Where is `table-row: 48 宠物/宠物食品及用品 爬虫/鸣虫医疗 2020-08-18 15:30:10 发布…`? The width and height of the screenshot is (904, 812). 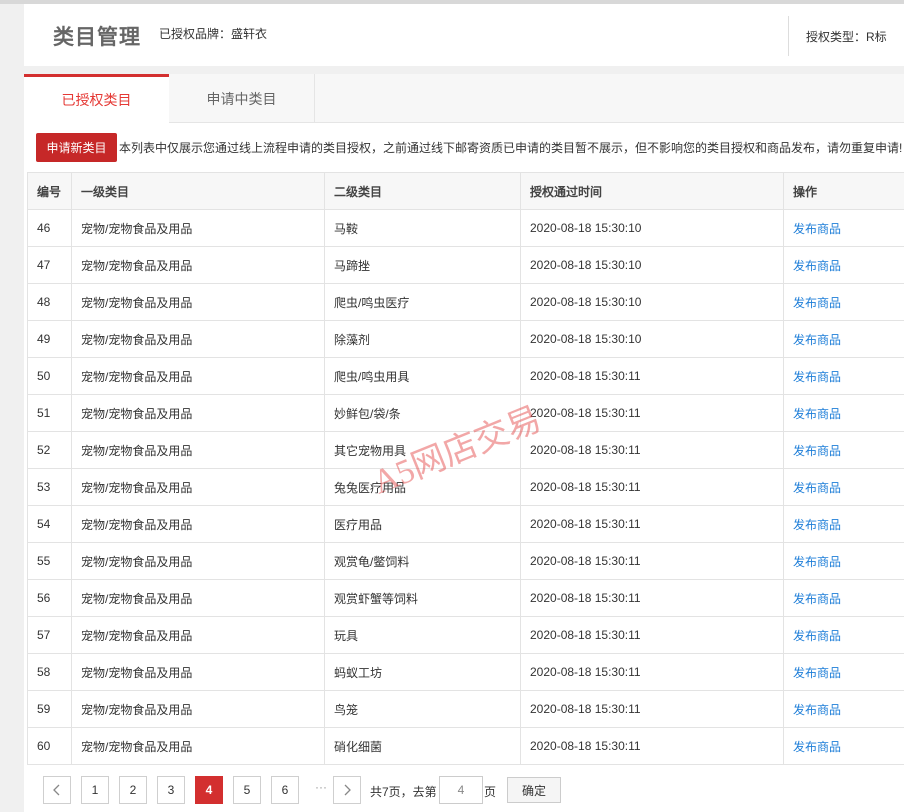 table-row: 48 宠物/宠物食品及用品 爬虫/鸣虫医疗 2020-08-18 15:30:10 发布… is located at coordinates (465, 302).